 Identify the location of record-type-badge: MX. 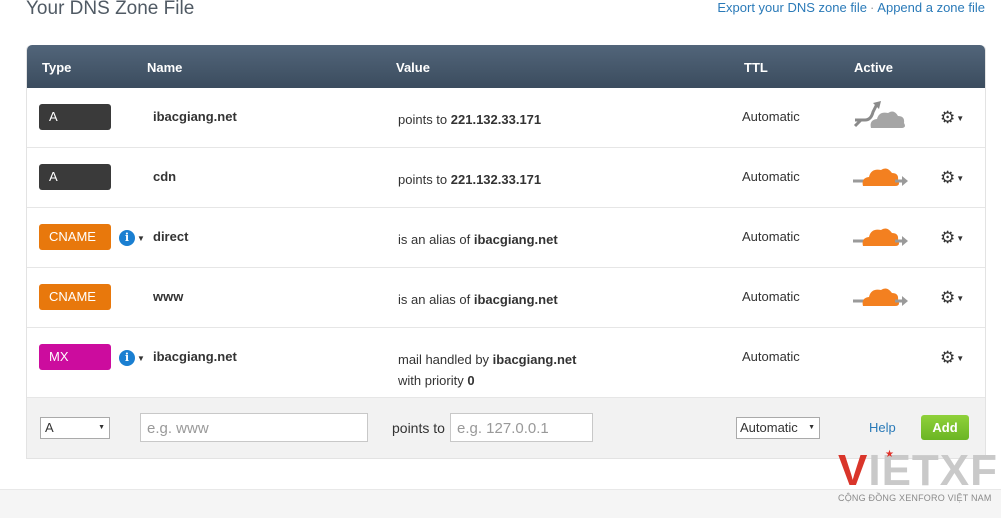
(75, 357).